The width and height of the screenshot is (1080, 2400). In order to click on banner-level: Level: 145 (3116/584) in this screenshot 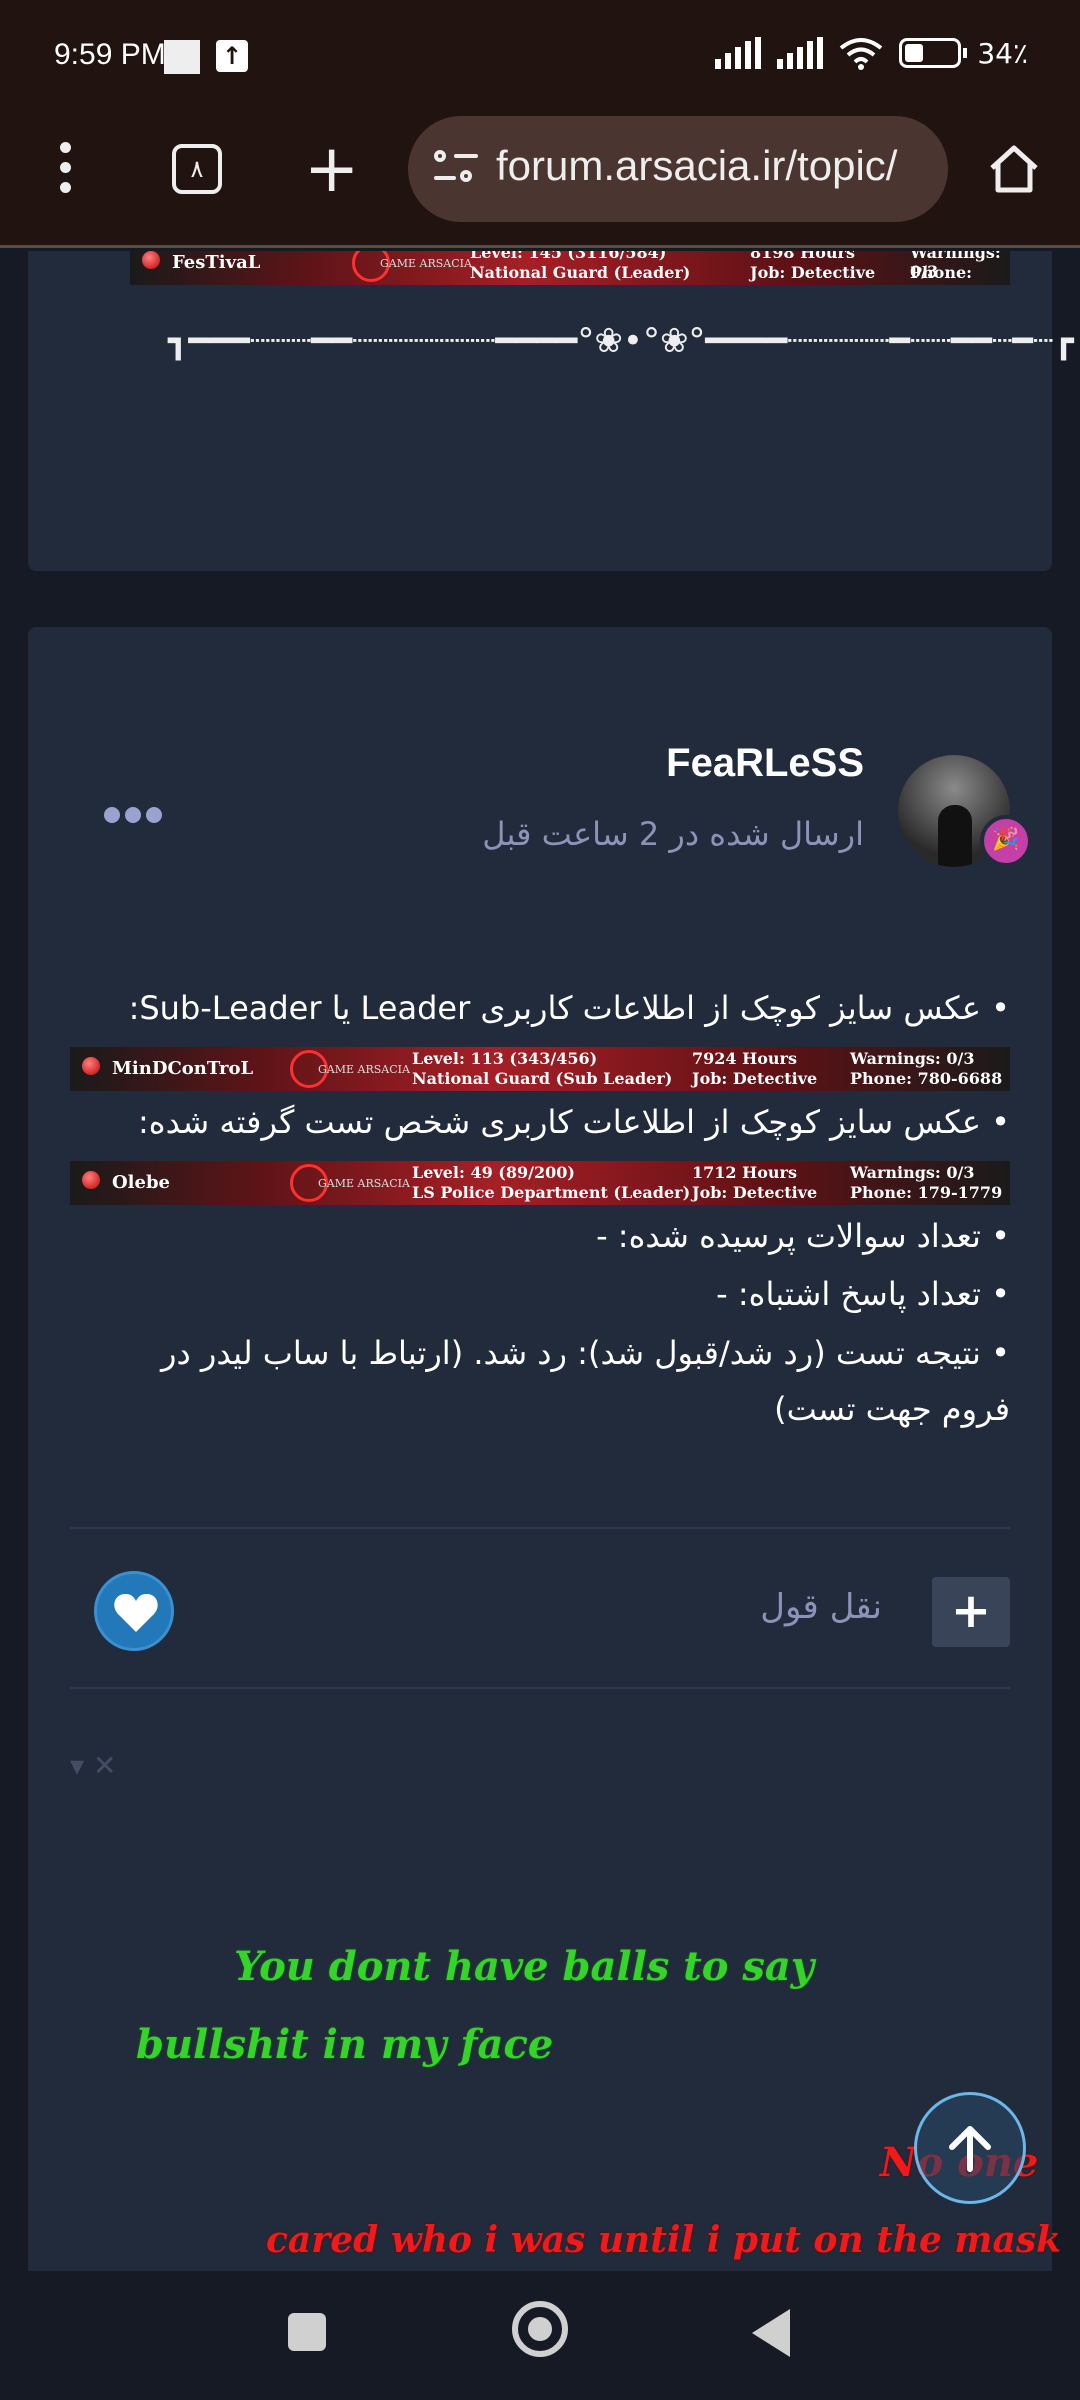, I will do `click(568, 256)`.